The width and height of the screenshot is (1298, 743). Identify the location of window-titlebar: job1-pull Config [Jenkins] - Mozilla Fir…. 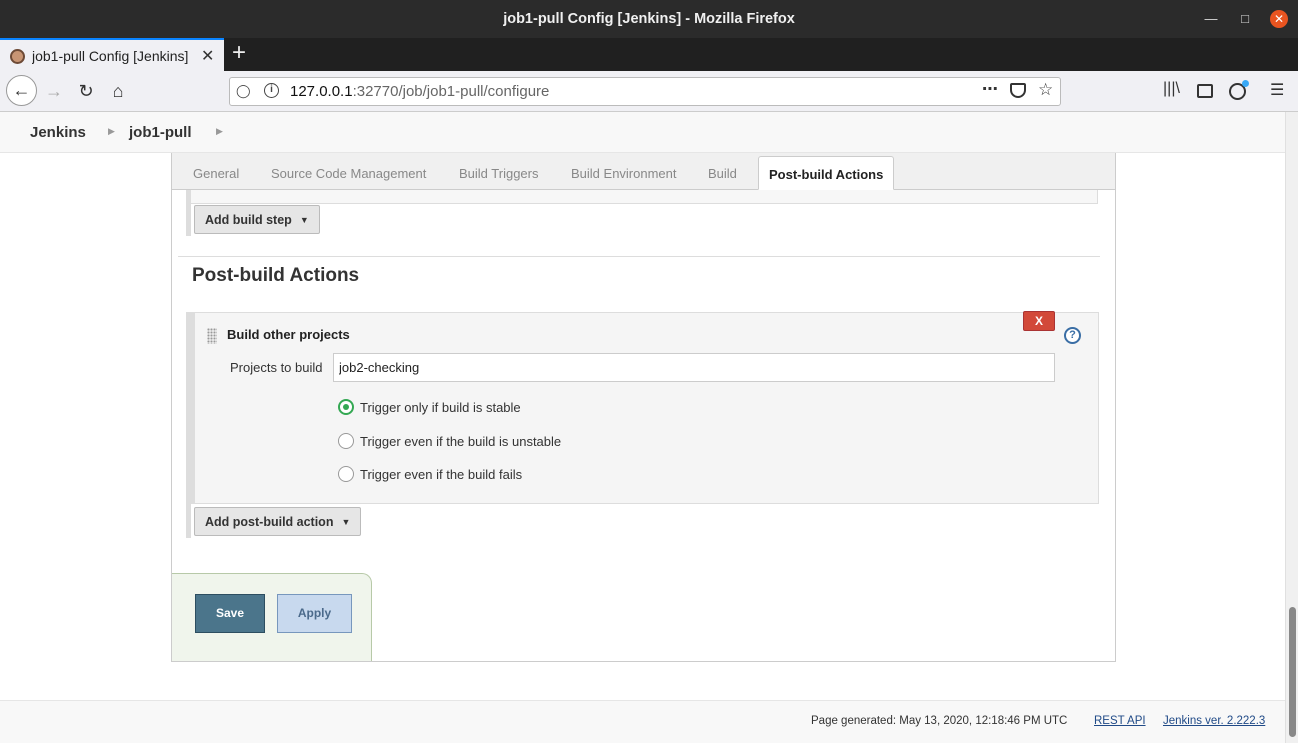
(649, 19).